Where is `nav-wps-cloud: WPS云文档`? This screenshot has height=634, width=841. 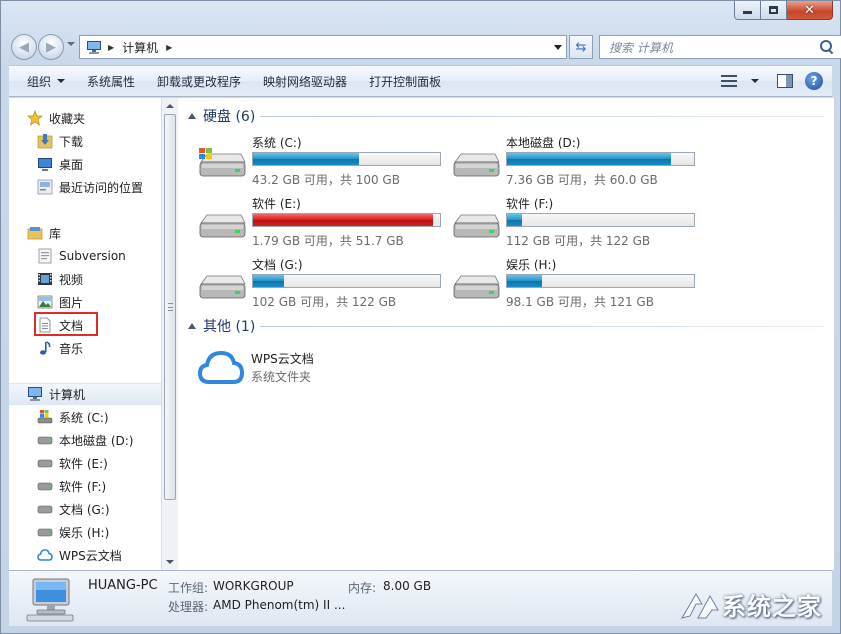 nav-wps-cloud: WPS云文档 is located at coordinates (99, 555).